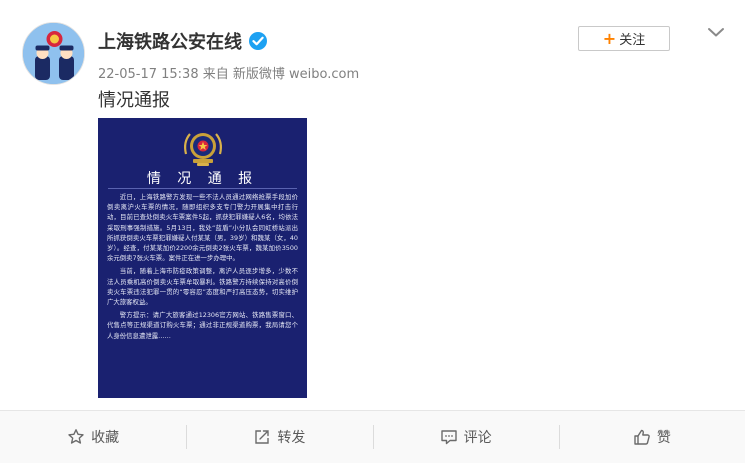 Image resolution: width=745 pixels, height=463 pixels. What do you see at coordinates (202, 179) in the screenshot?
I see `notice-title: 情 况 通 报` at bounding box center [202, 179].